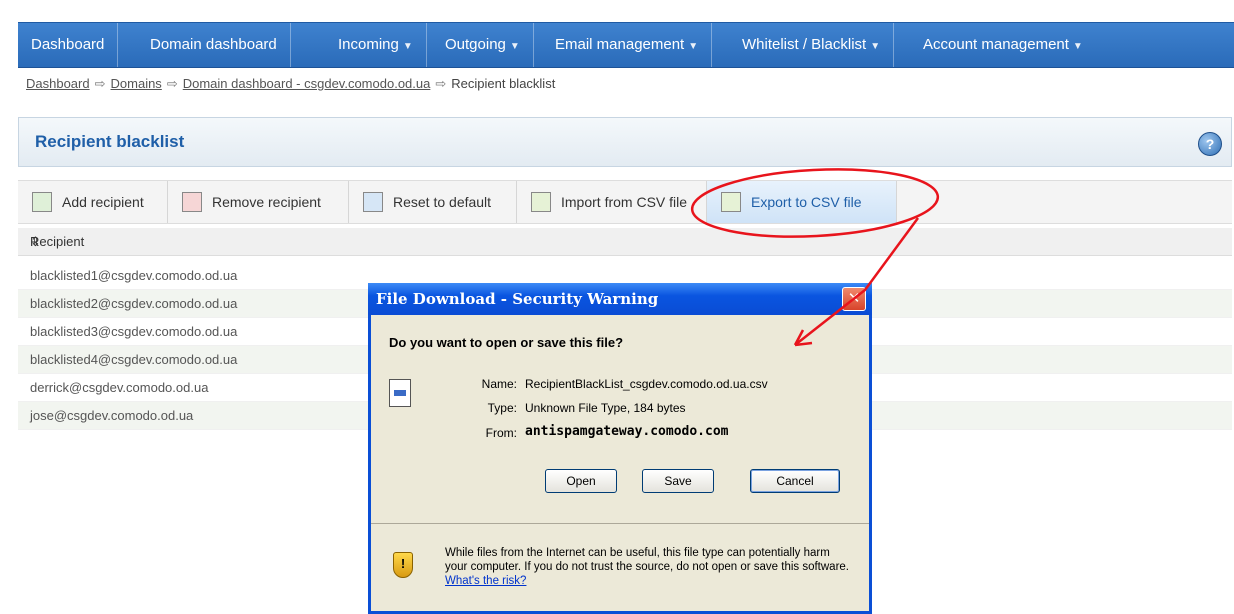 This screenshot has height=614, width=1234. What do you see at coordinates (214, 45) in the screenshot?
I see `nav-domain-dashboard: Domain dashboard` at bounding box center [214, 45].